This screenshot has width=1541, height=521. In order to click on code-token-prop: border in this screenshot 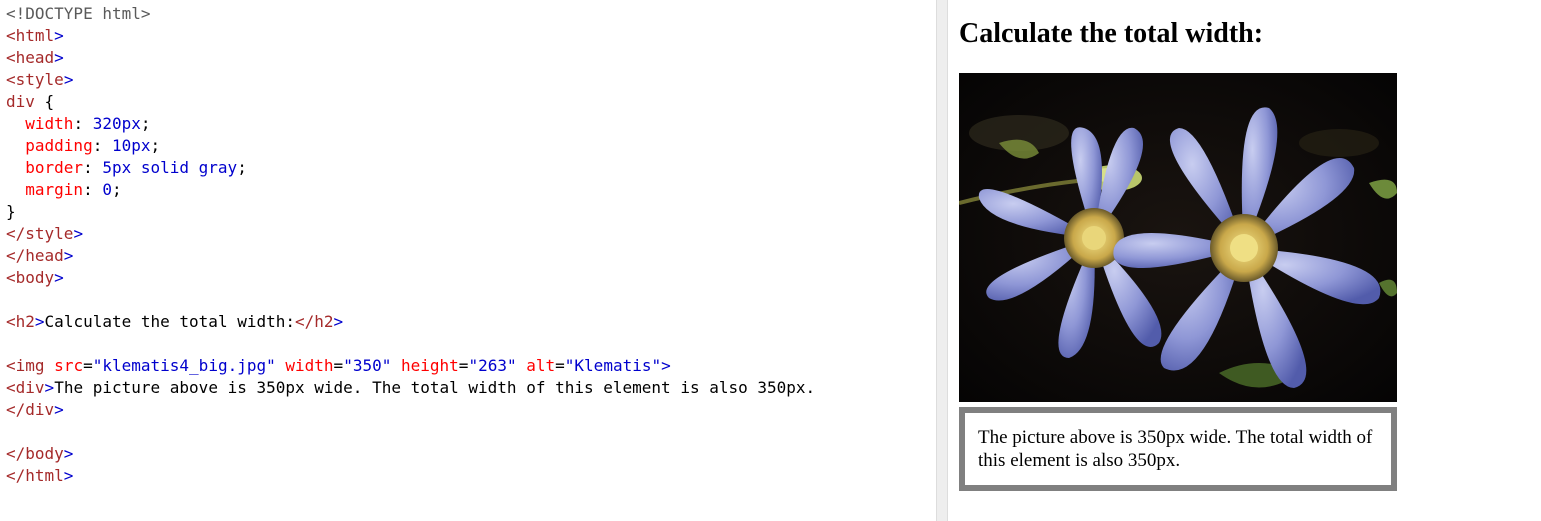, I will do `click(54, 167)`.